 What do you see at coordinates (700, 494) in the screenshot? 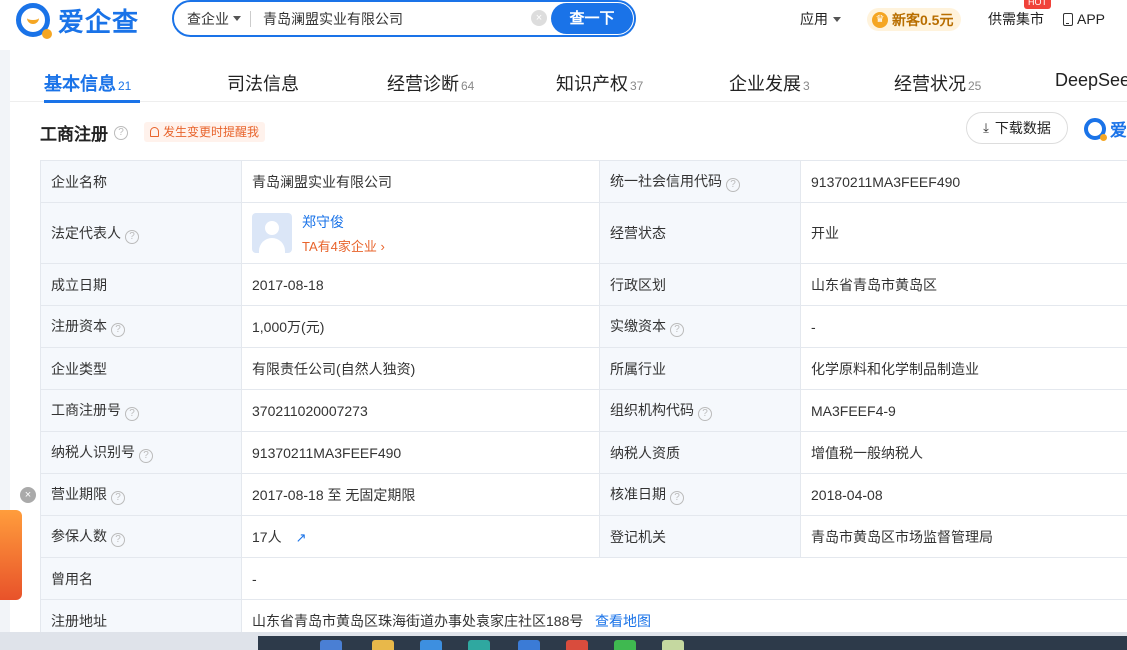
I see `field-label: 核准日期?` at bounding box center [700, 494].